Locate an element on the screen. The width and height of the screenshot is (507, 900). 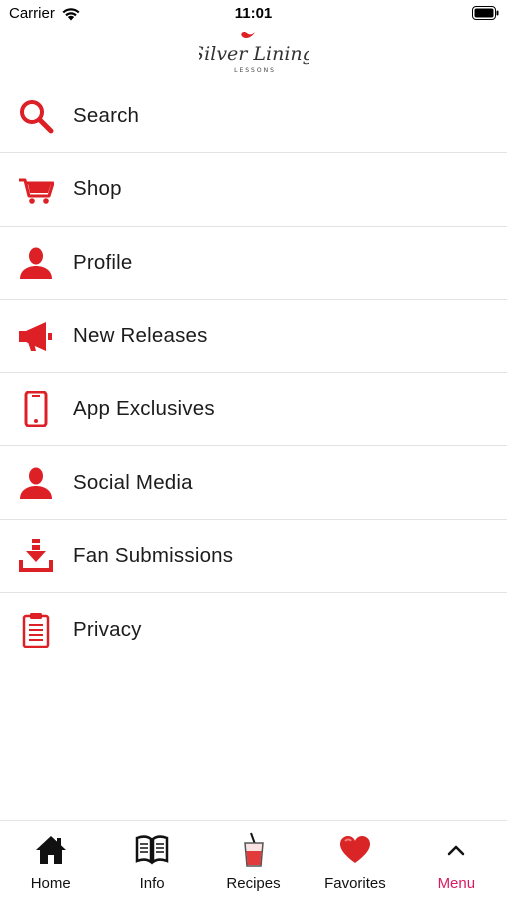
menu-item-fan-submissions: Fan Submissions is located at coordinates (253, 557).